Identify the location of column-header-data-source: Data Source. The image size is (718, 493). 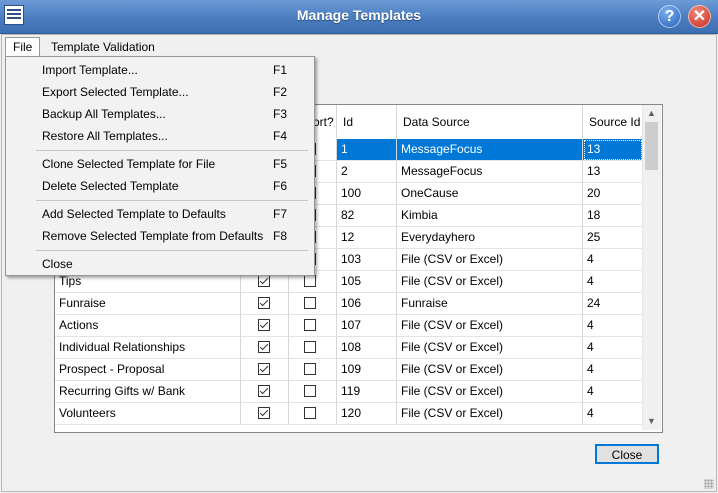
(490, 122).